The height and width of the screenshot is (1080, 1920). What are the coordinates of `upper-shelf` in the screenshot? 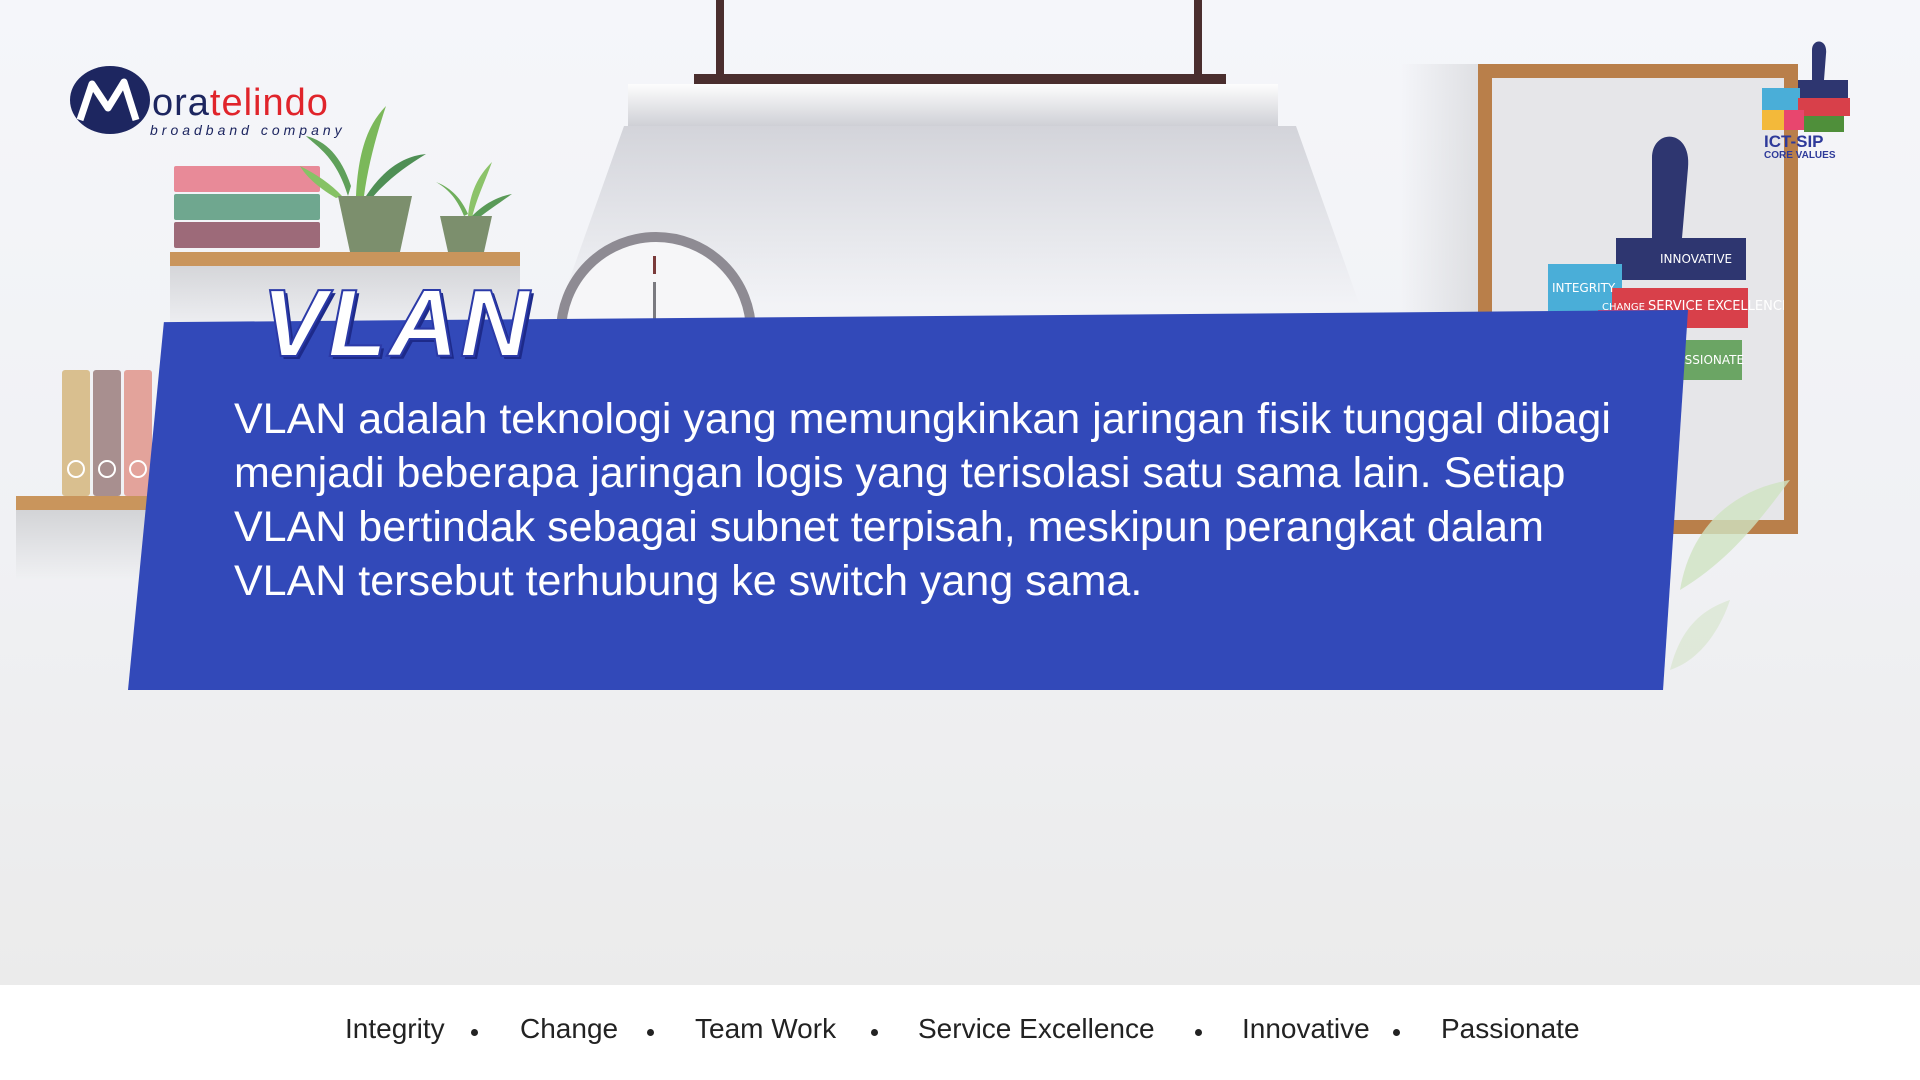 It's located at (345, 259).